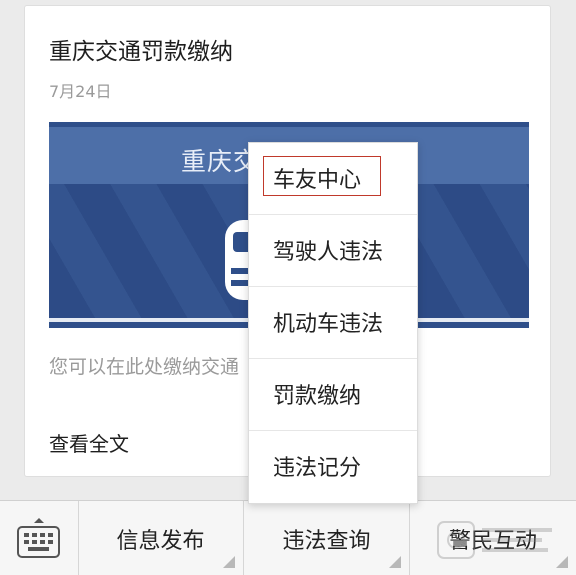  Describe the element at coordinates (144, 367) in the screenshot. I see `article-summary: 您可以在此处缴纳交通` at that location.